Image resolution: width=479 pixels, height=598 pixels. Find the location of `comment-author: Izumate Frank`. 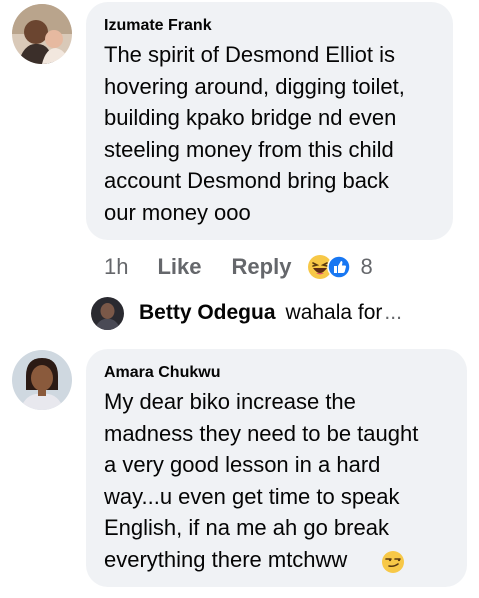

comment-author: Izumate Frank is located at coordinates (269, 26).